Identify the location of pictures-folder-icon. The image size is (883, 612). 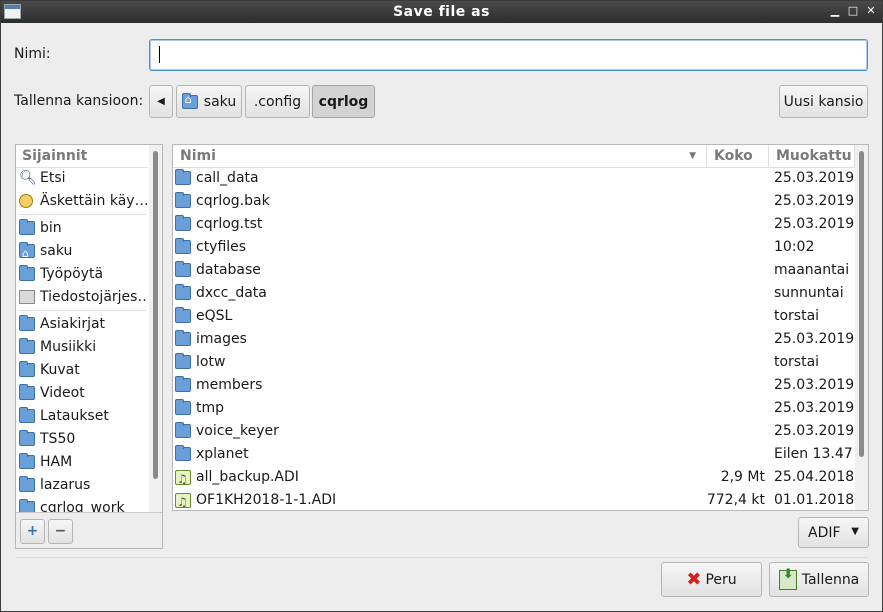
(27, 369).